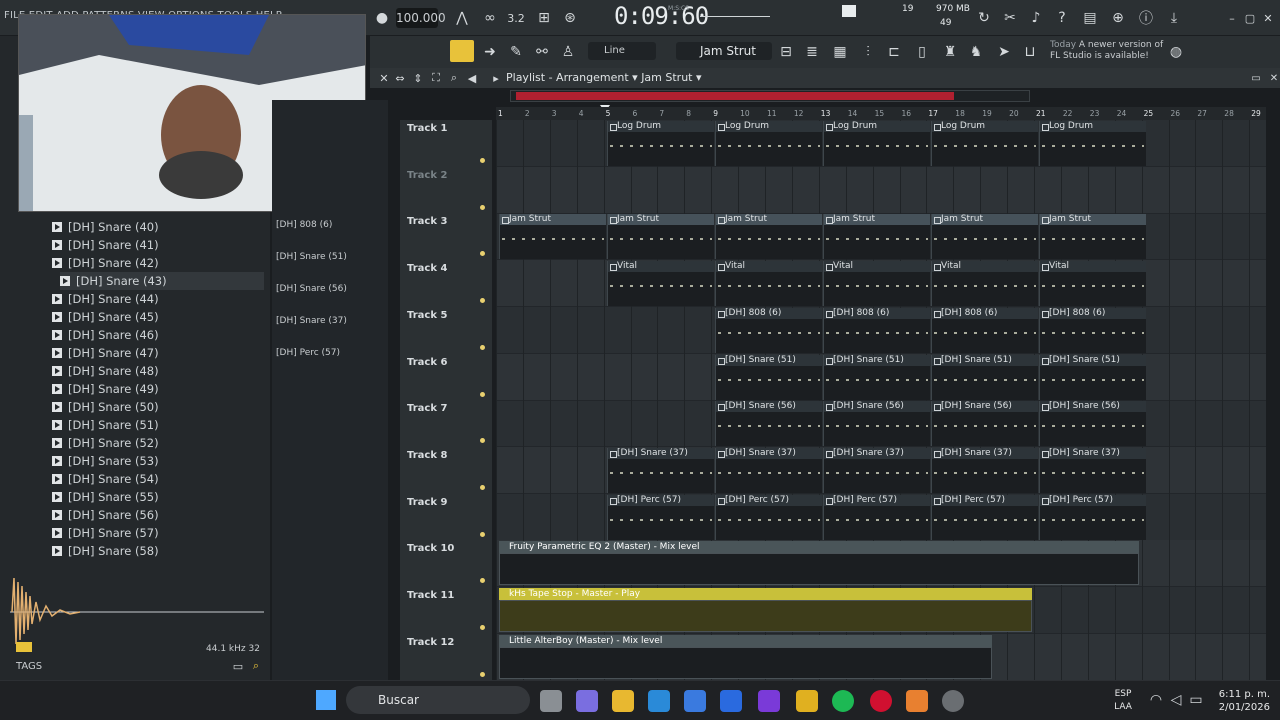 The height and width of the screenshot is (720, 1280). What do you see at coordinates (490, 18) in the screenshot?
I see `loop-record-icon: ∞` at bounding box center [490, 18].